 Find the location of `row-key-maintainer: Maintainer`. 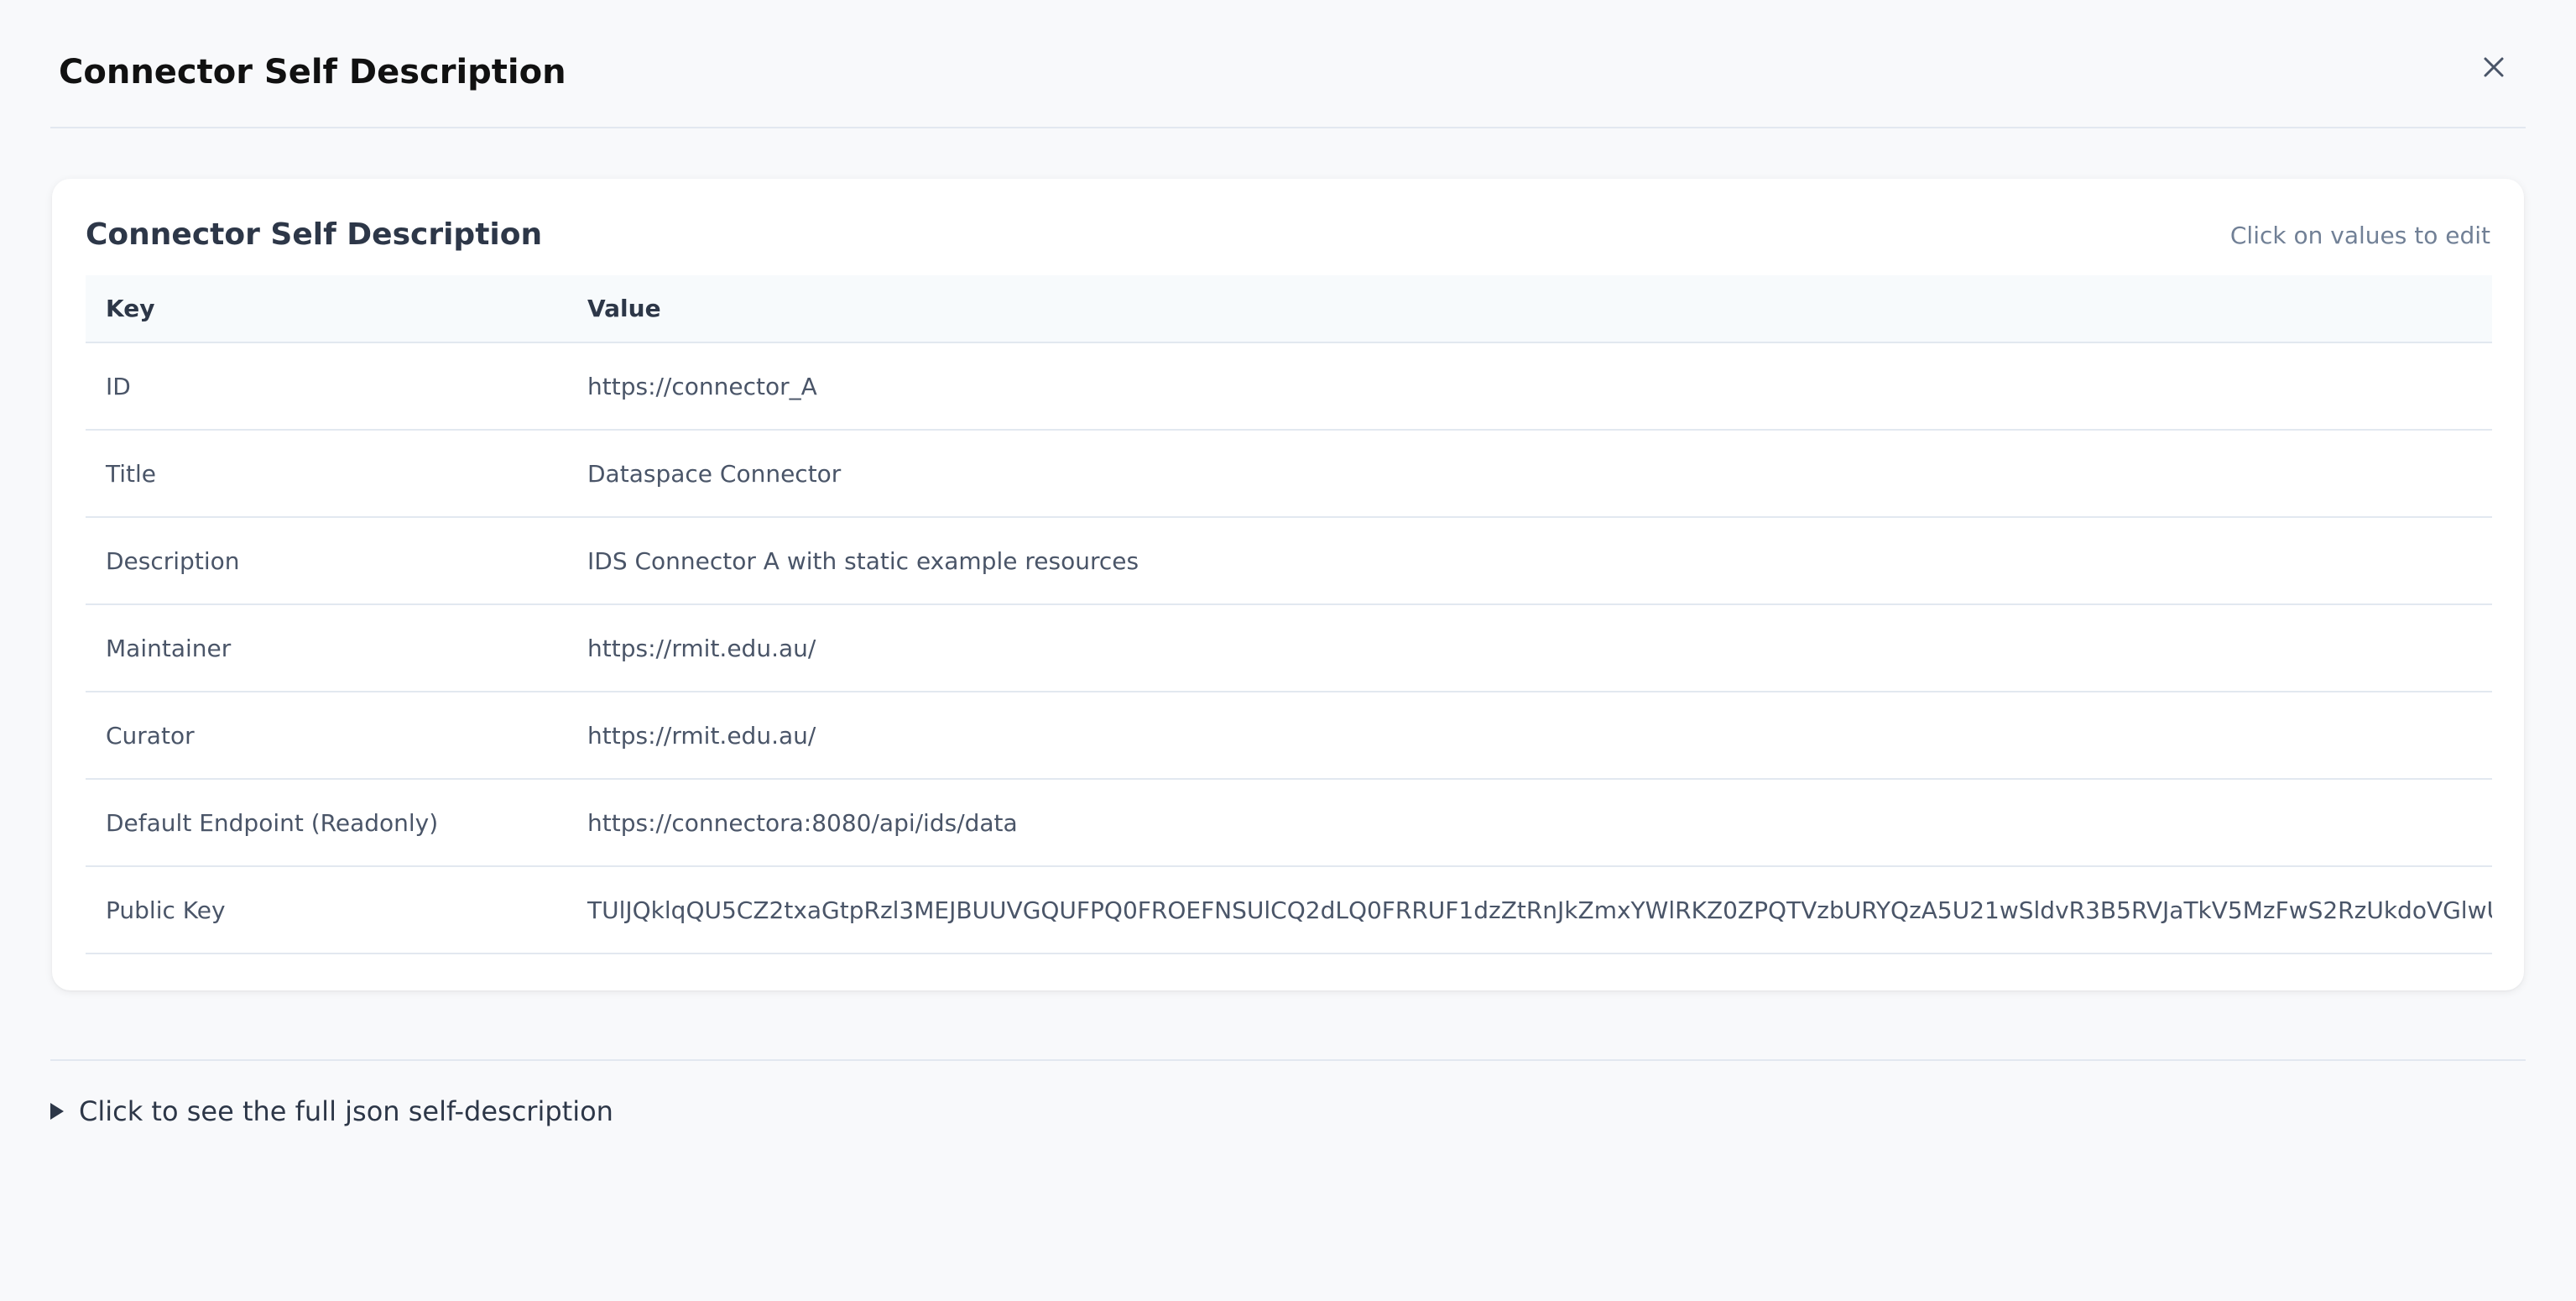

row-key-maintainer: Maintainer is located at coordinates (326, 648).